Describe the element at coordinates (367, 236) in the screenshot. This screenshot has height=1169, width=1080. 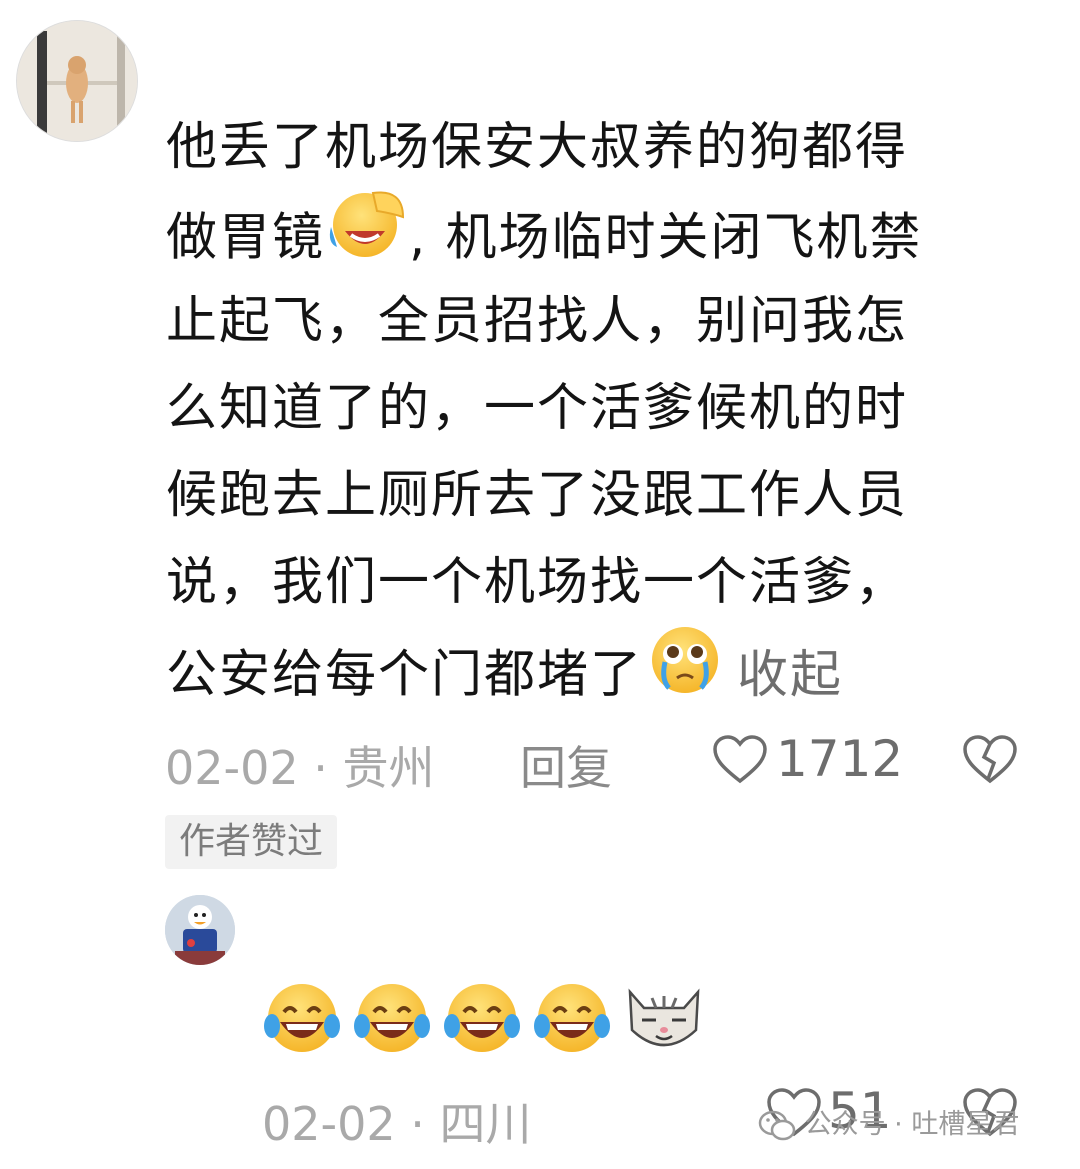
I see `facepalm-laugh-emoji-icon` at that location.